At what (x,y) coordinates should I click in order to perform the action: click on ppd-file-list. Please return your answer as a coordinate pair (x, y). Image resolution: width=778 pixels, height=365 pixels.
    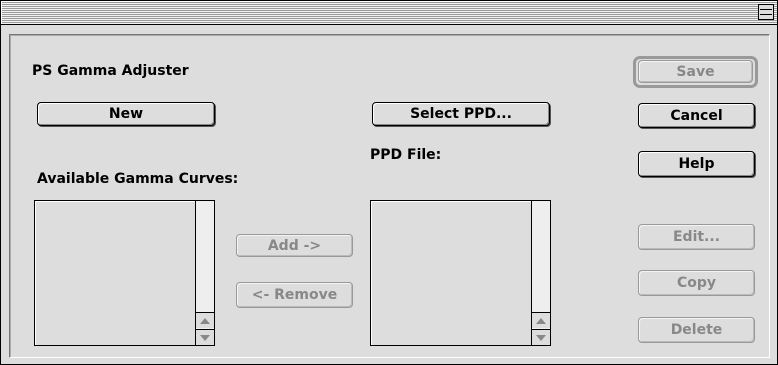
    Looking at the image, I should click on (460, 273).